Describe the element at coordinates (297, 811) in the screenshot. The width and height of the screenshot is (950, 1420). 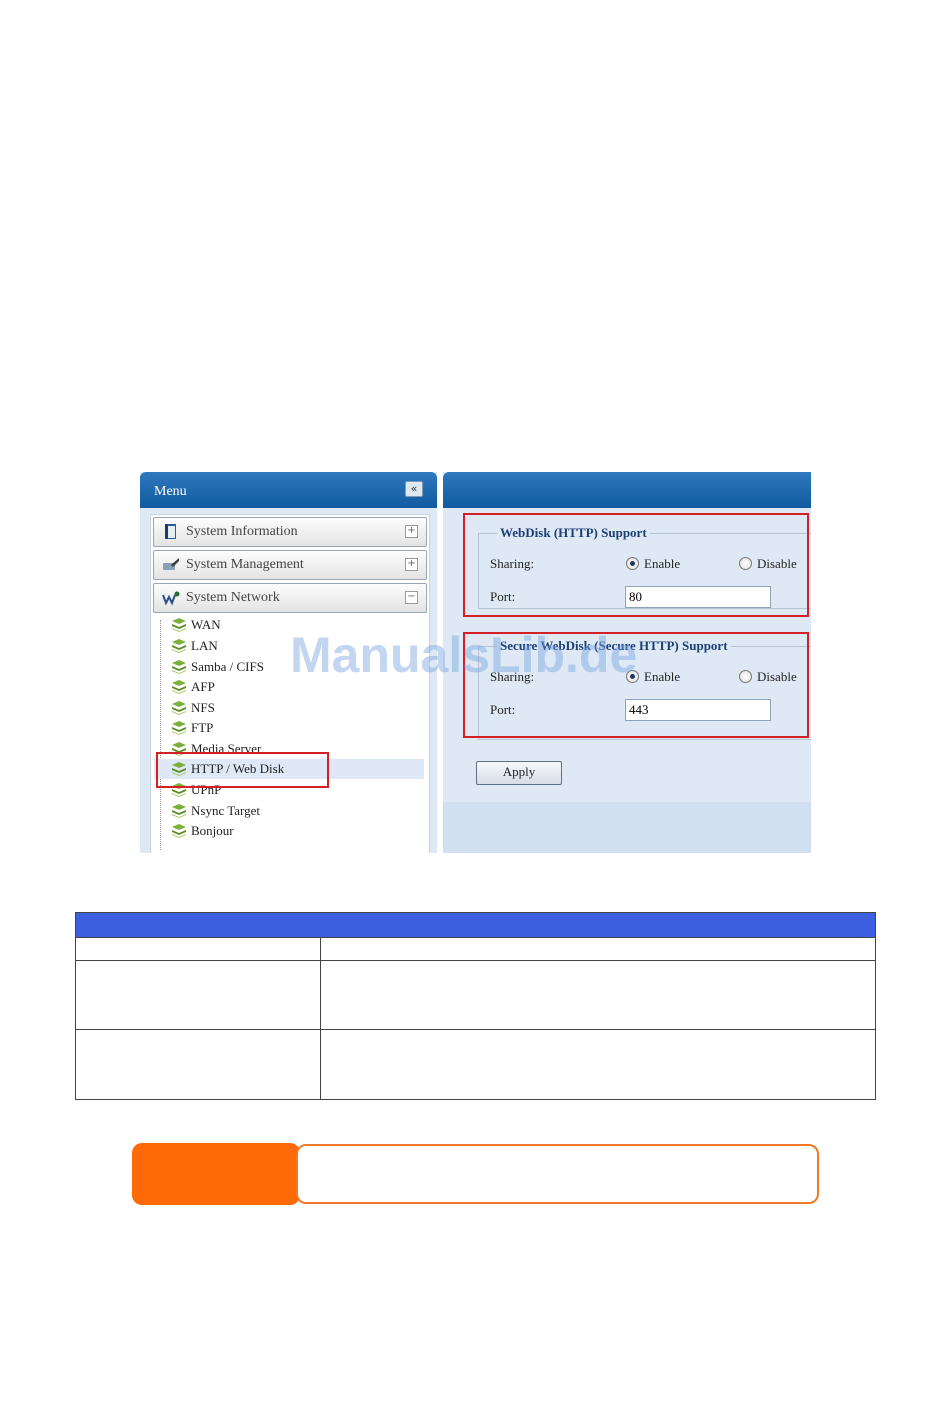
I see `menu-item-nsync-target: Nsync Target` at that location.